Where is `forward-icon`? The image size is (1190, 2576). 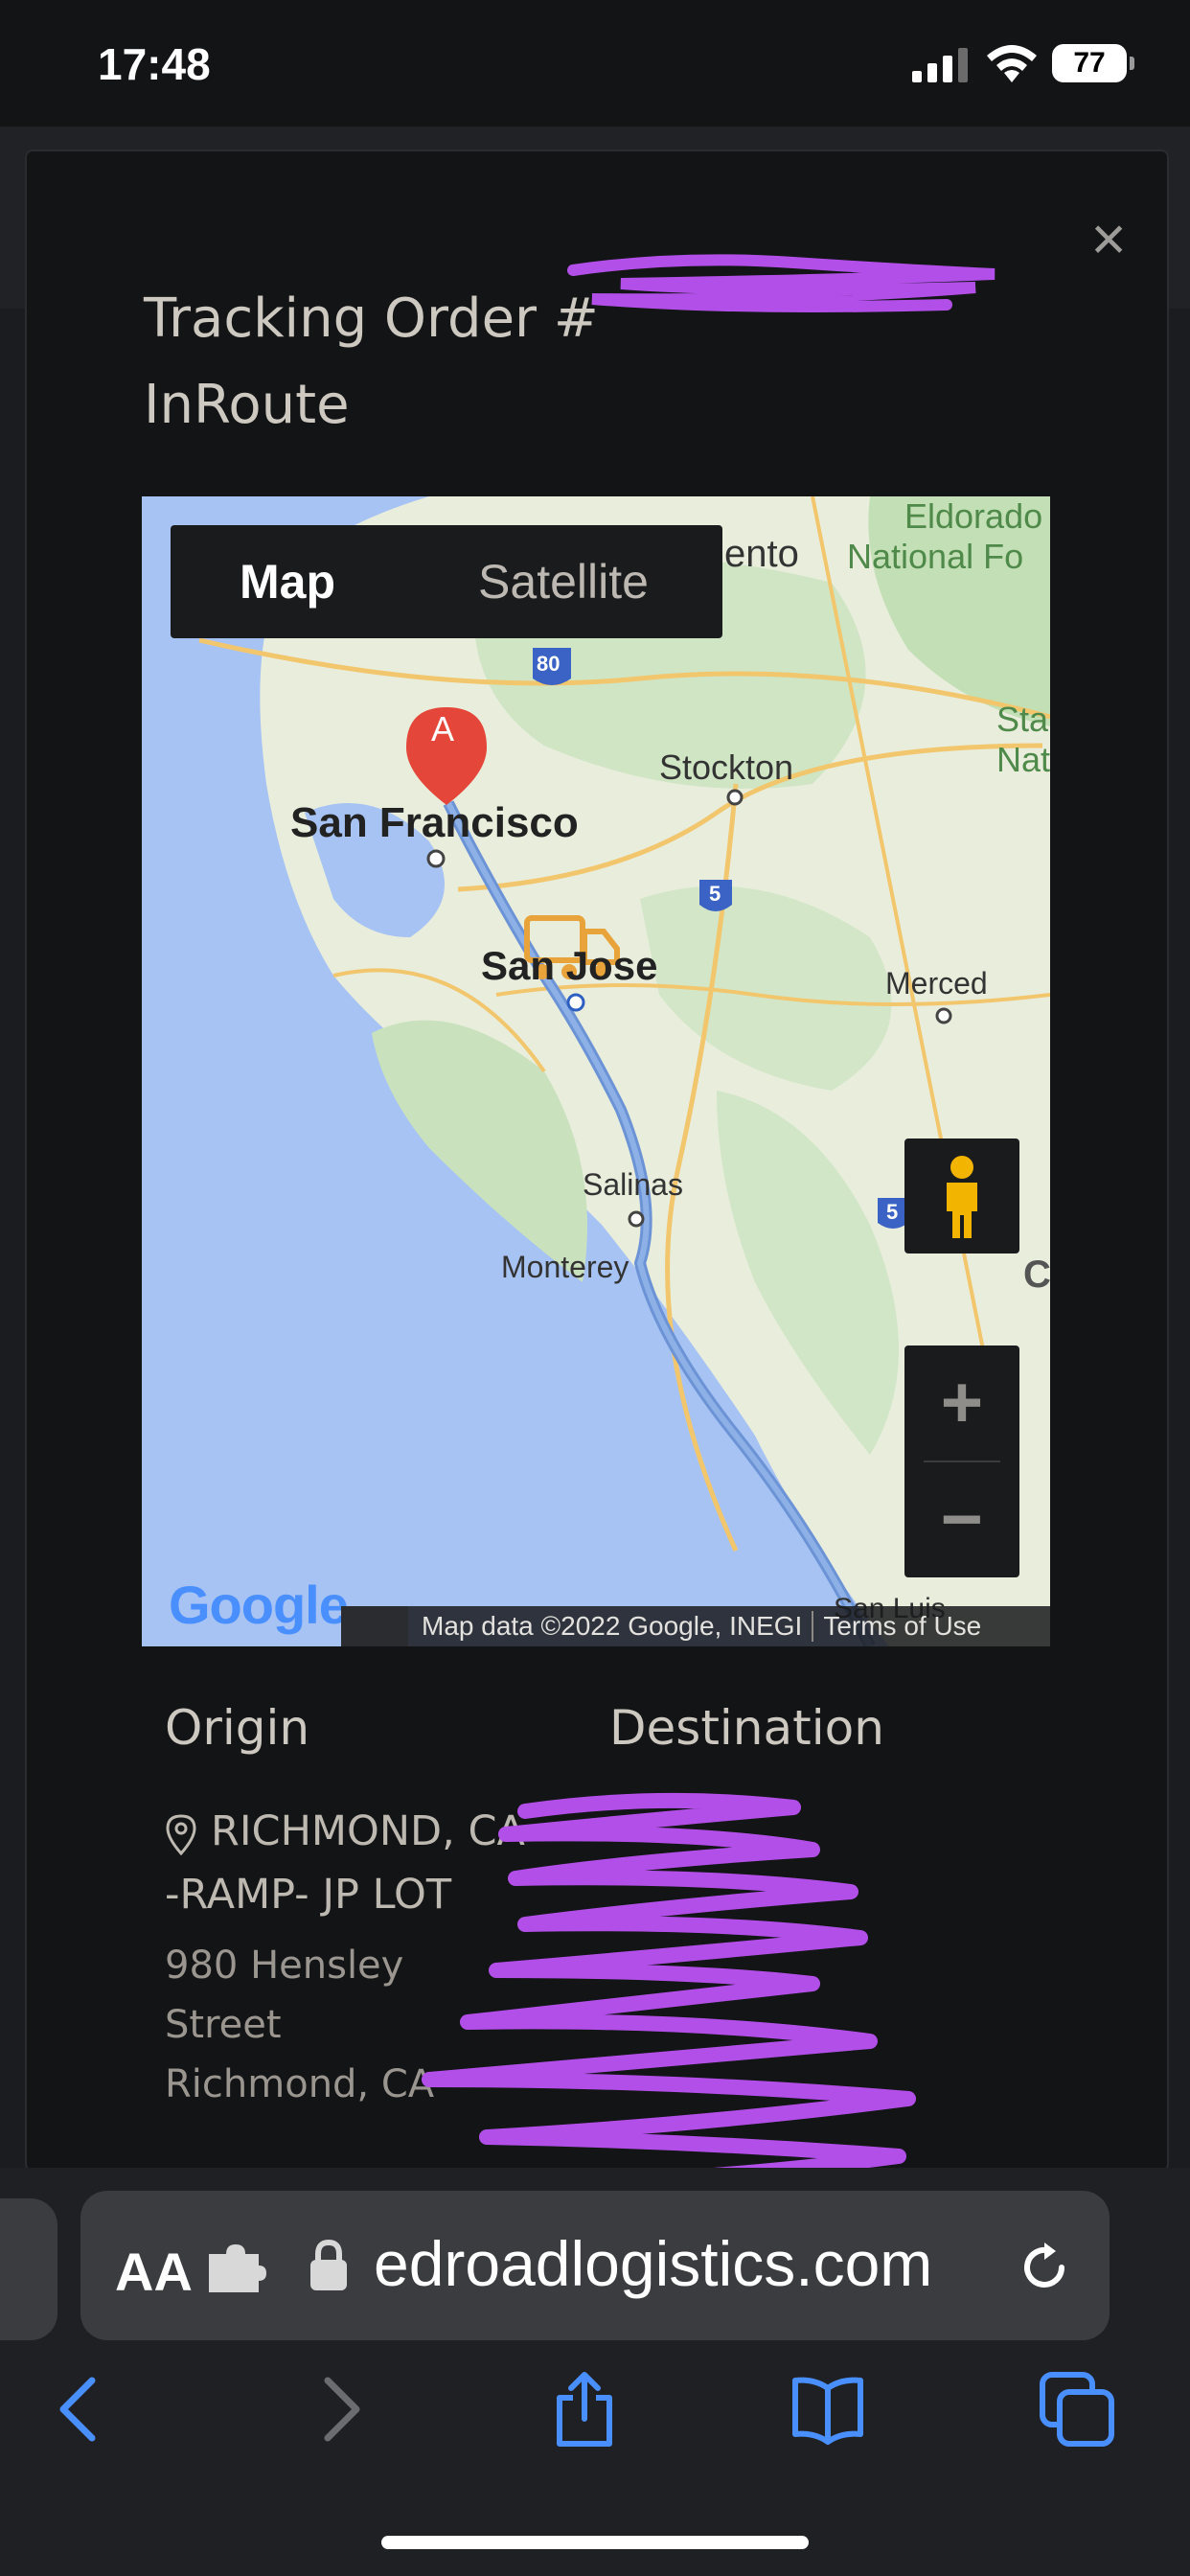 forward-icon is located at coordinates (338, 2409).